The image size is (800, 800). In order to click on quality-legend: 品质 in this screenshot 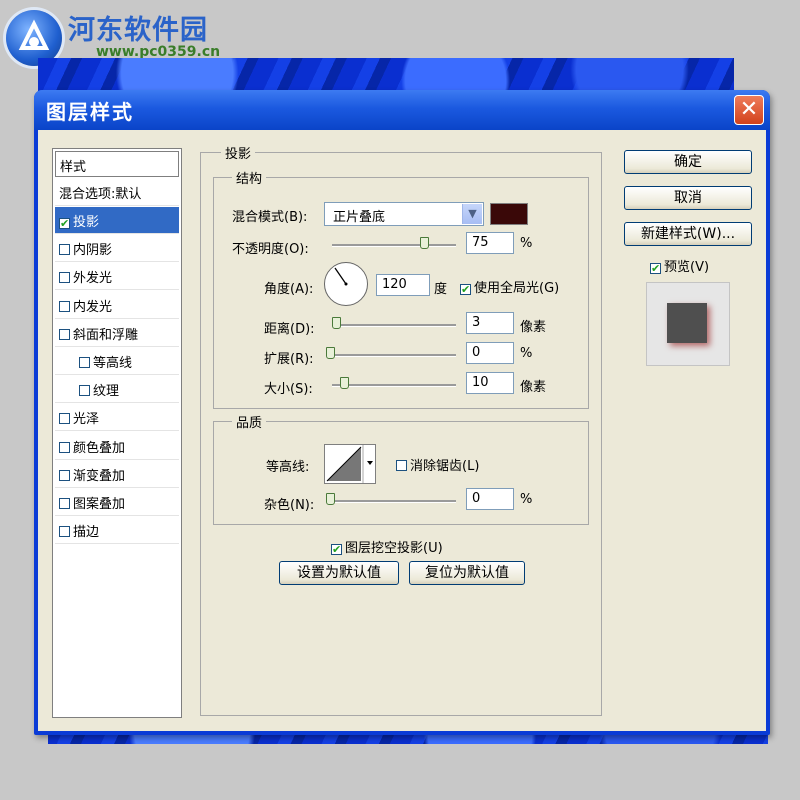, I will do `click(249, 421)`.